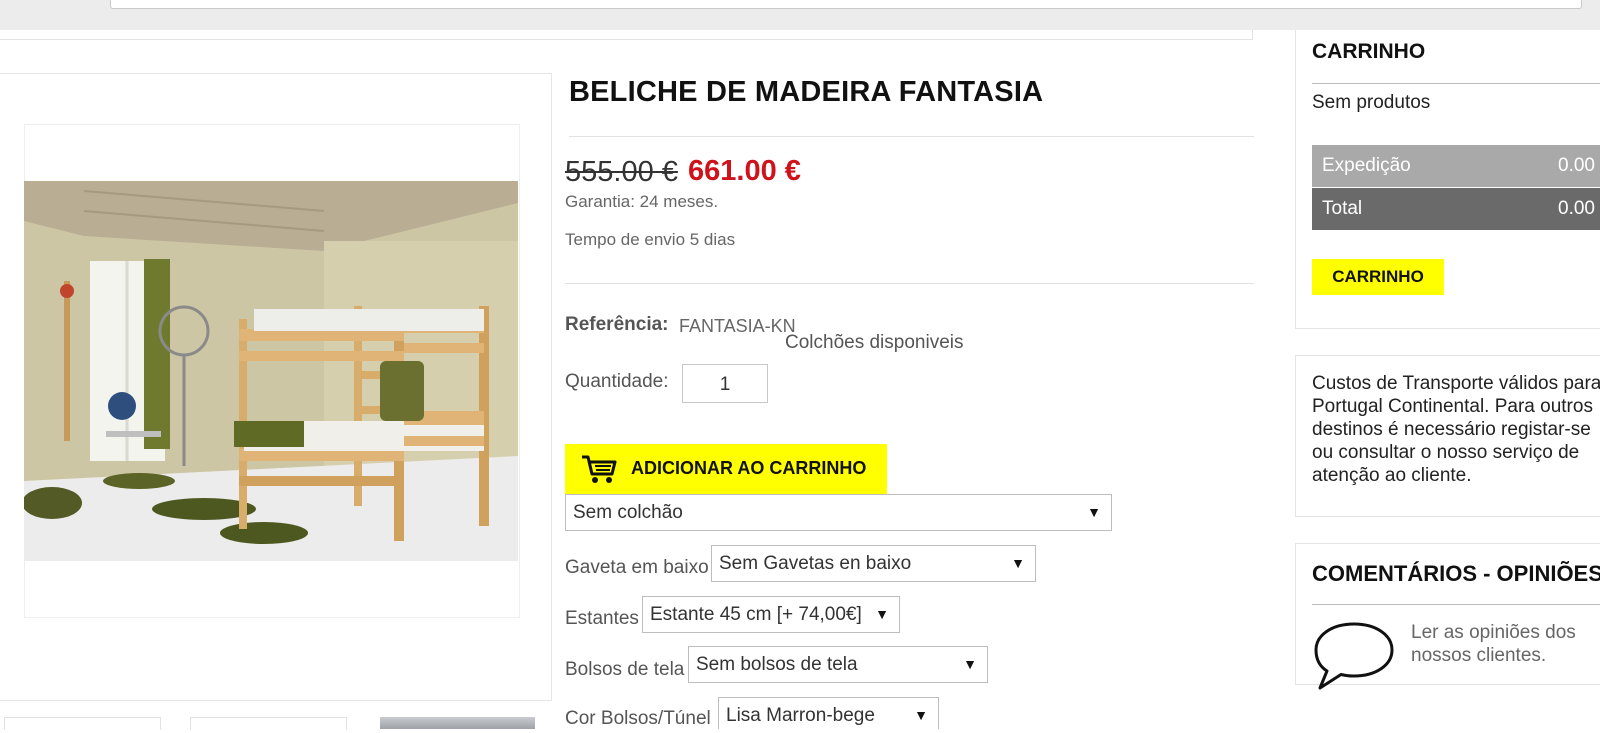  What do you see at coordinates (1378, 277) in the screenshot?
I see `view-cart-button: CARRINHO` at bounding box center [1378, 277].